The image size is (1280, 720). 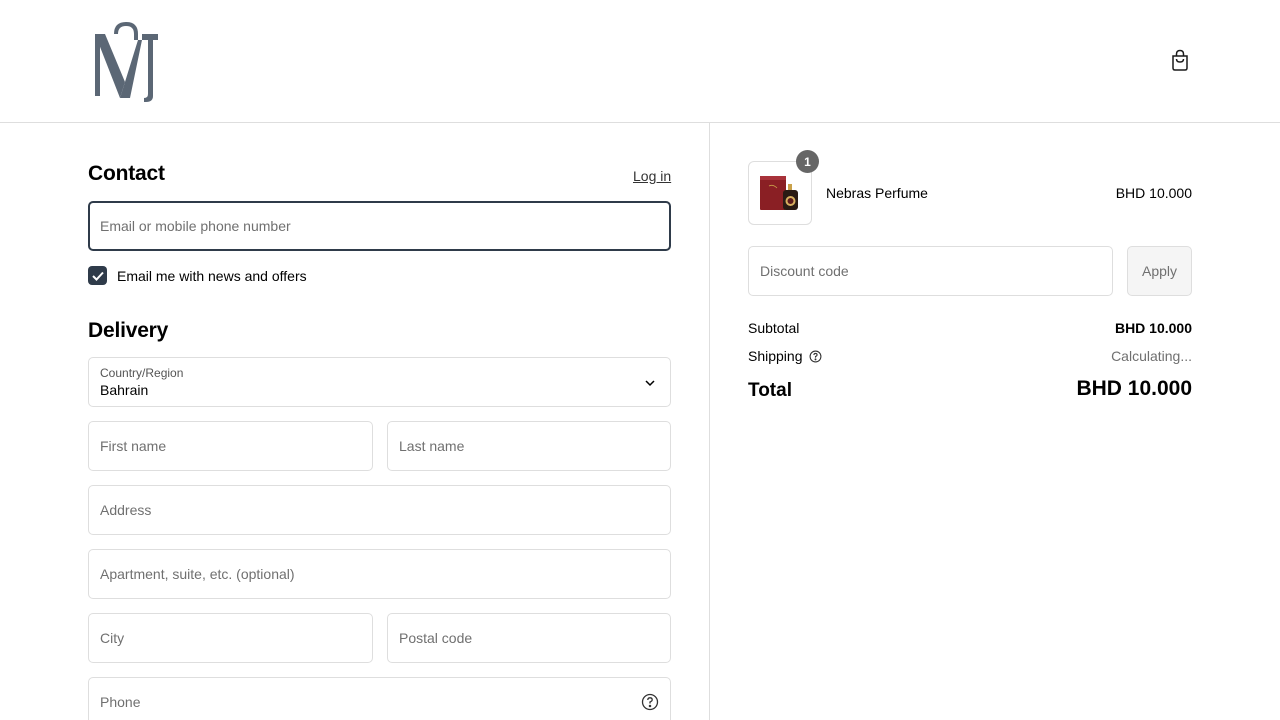 I want to click on city-field, so click(x=230, y=638).